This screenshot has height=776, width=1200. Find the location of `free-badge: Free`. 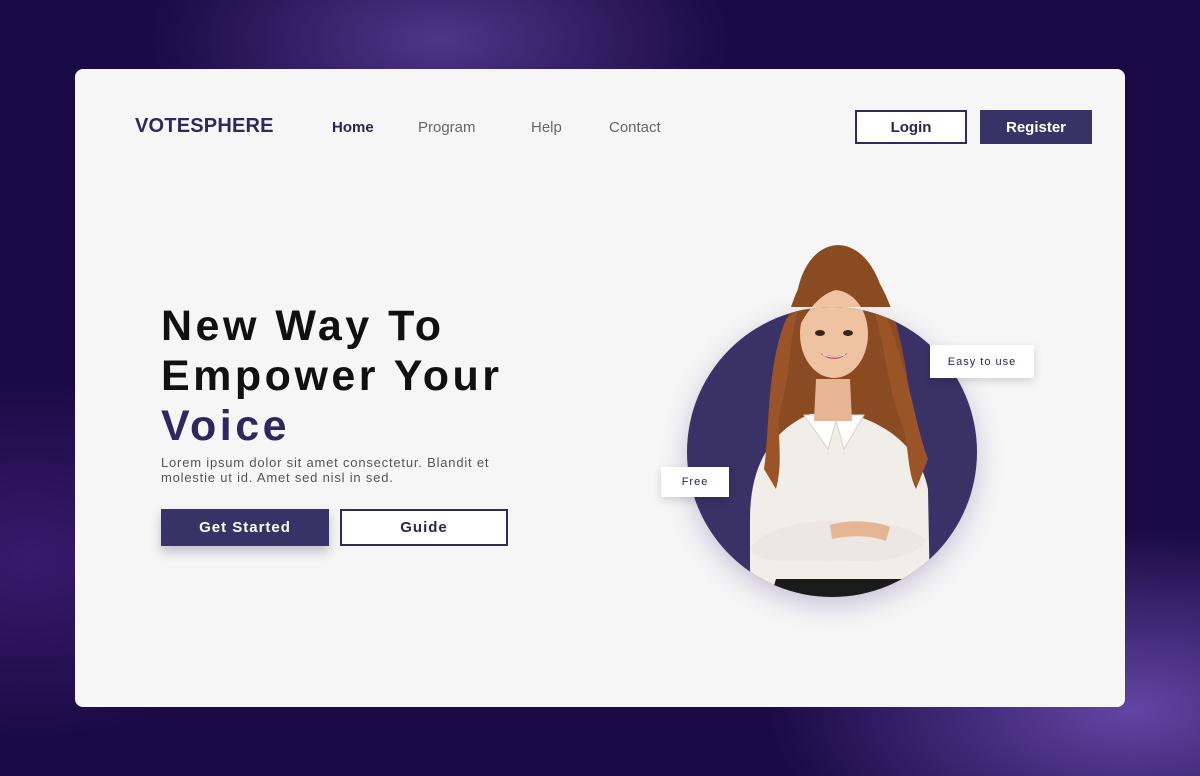

free-badge: Free is located at coordinates (695, 482).